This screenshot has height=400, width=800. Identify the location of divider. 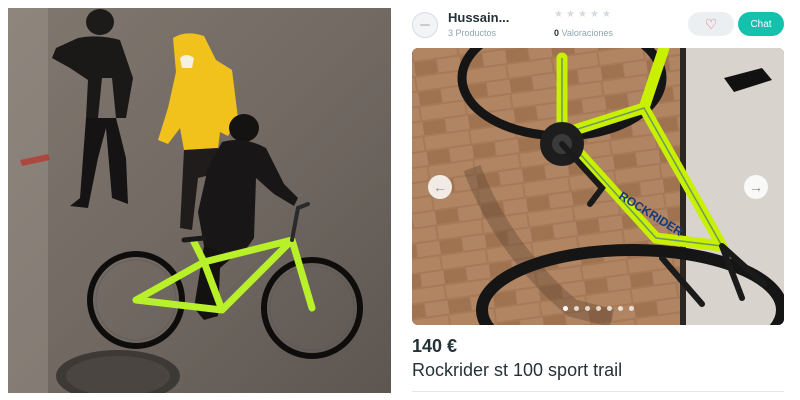
(598, 391).